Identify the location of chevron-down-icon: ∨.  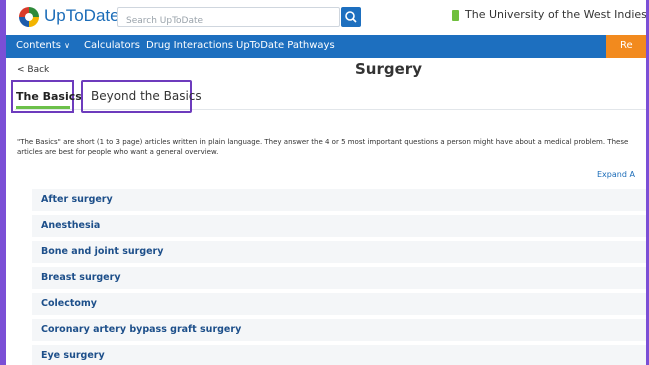
(67, 45).